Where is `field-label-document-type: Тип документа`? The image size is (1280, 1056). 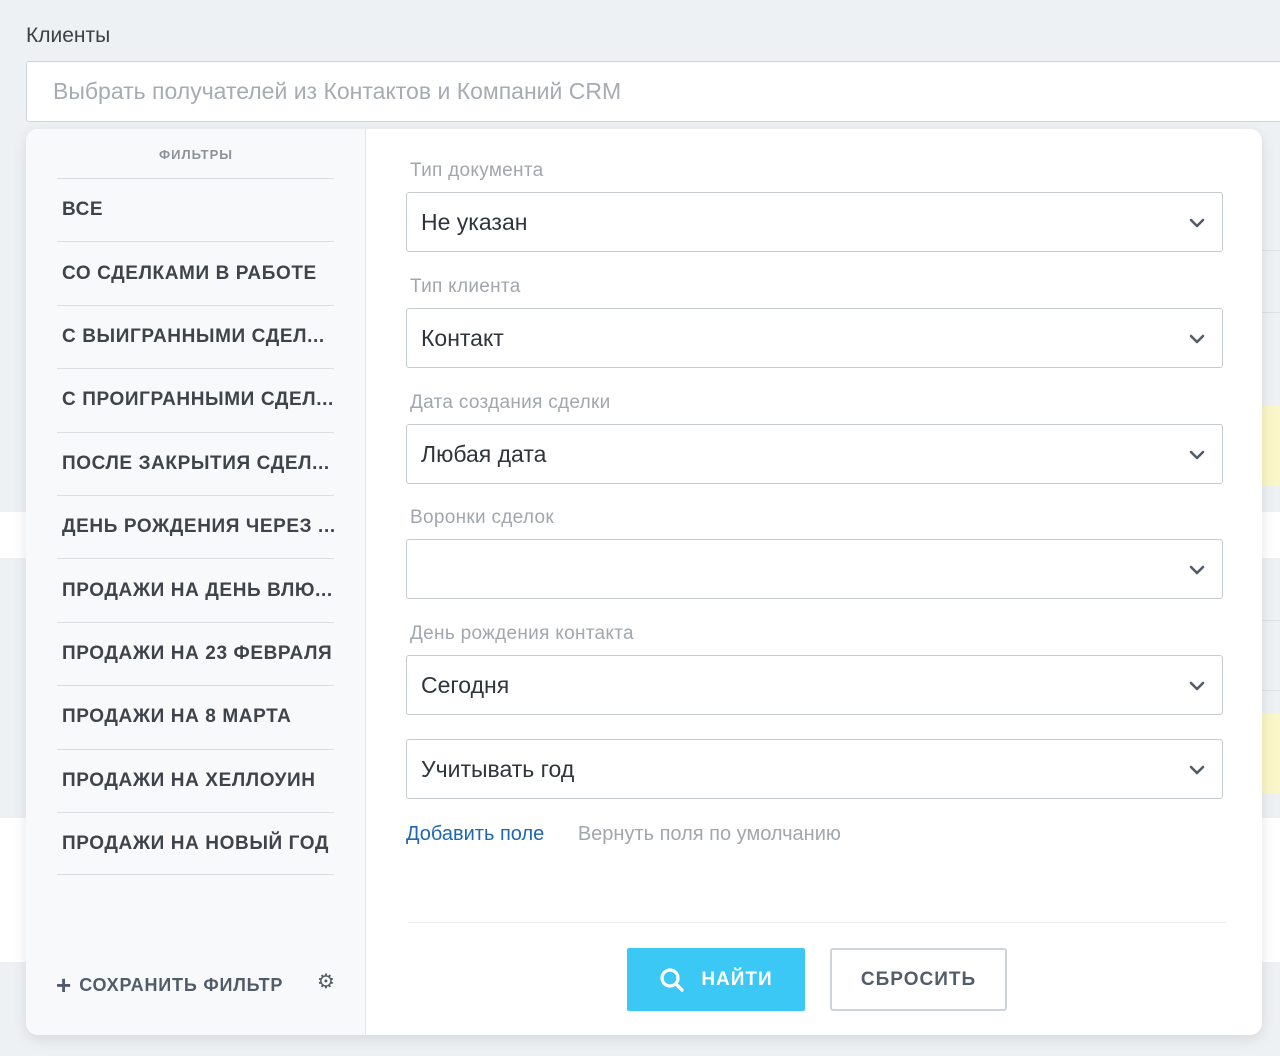
field-label-document-type: Тип документа is located at coordinates (477, 170).